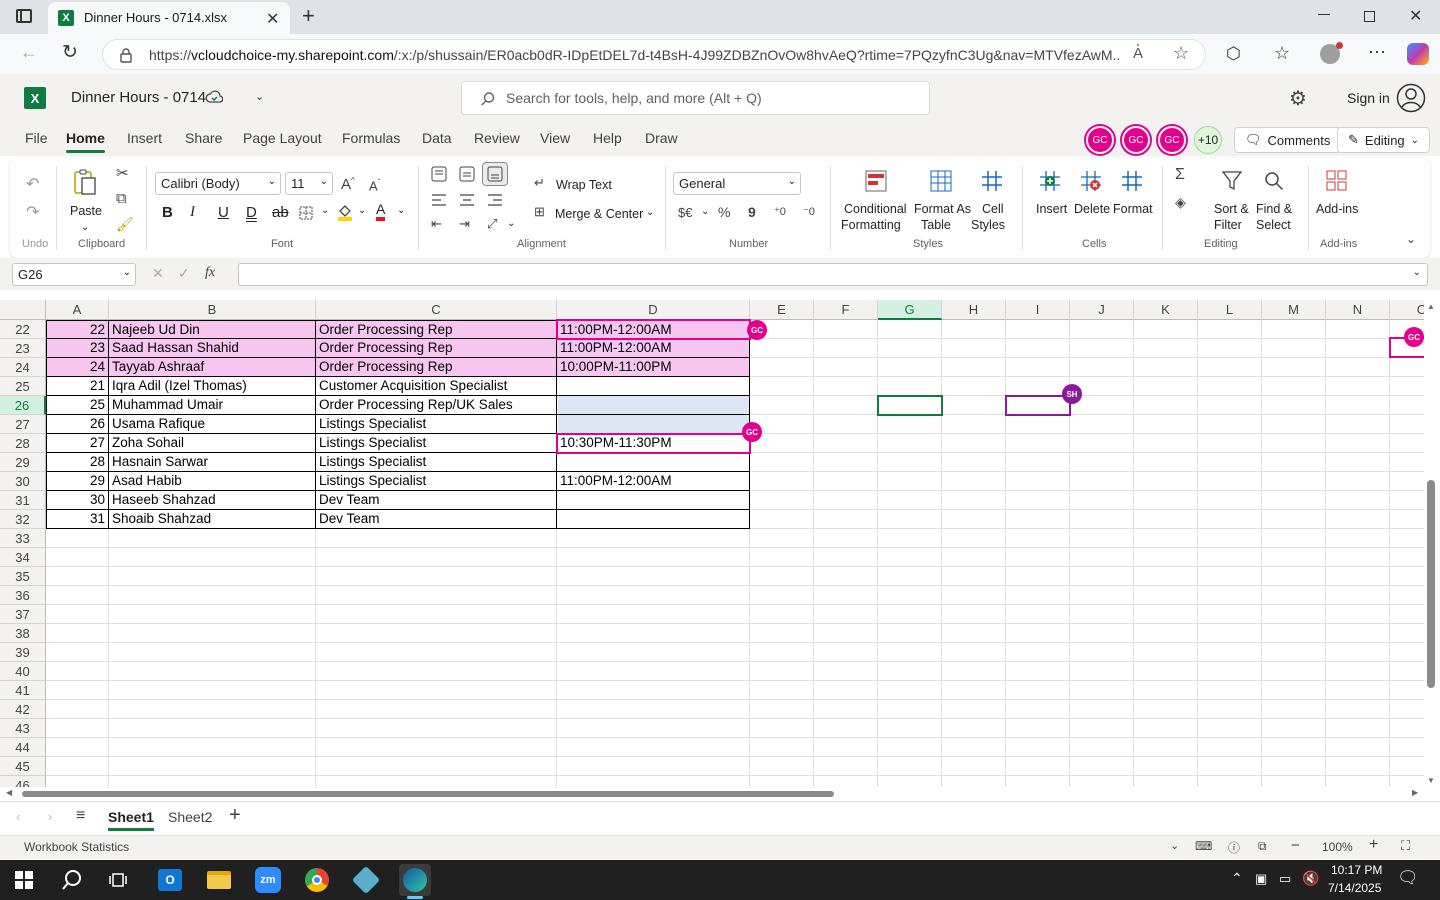  I want to click on row-header: 25, so click(23, 386).